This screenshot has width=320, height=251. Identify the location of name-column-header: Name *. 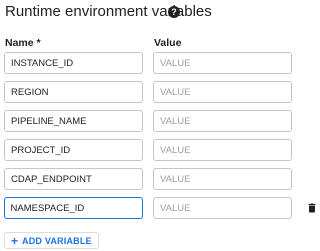
(23, 43).